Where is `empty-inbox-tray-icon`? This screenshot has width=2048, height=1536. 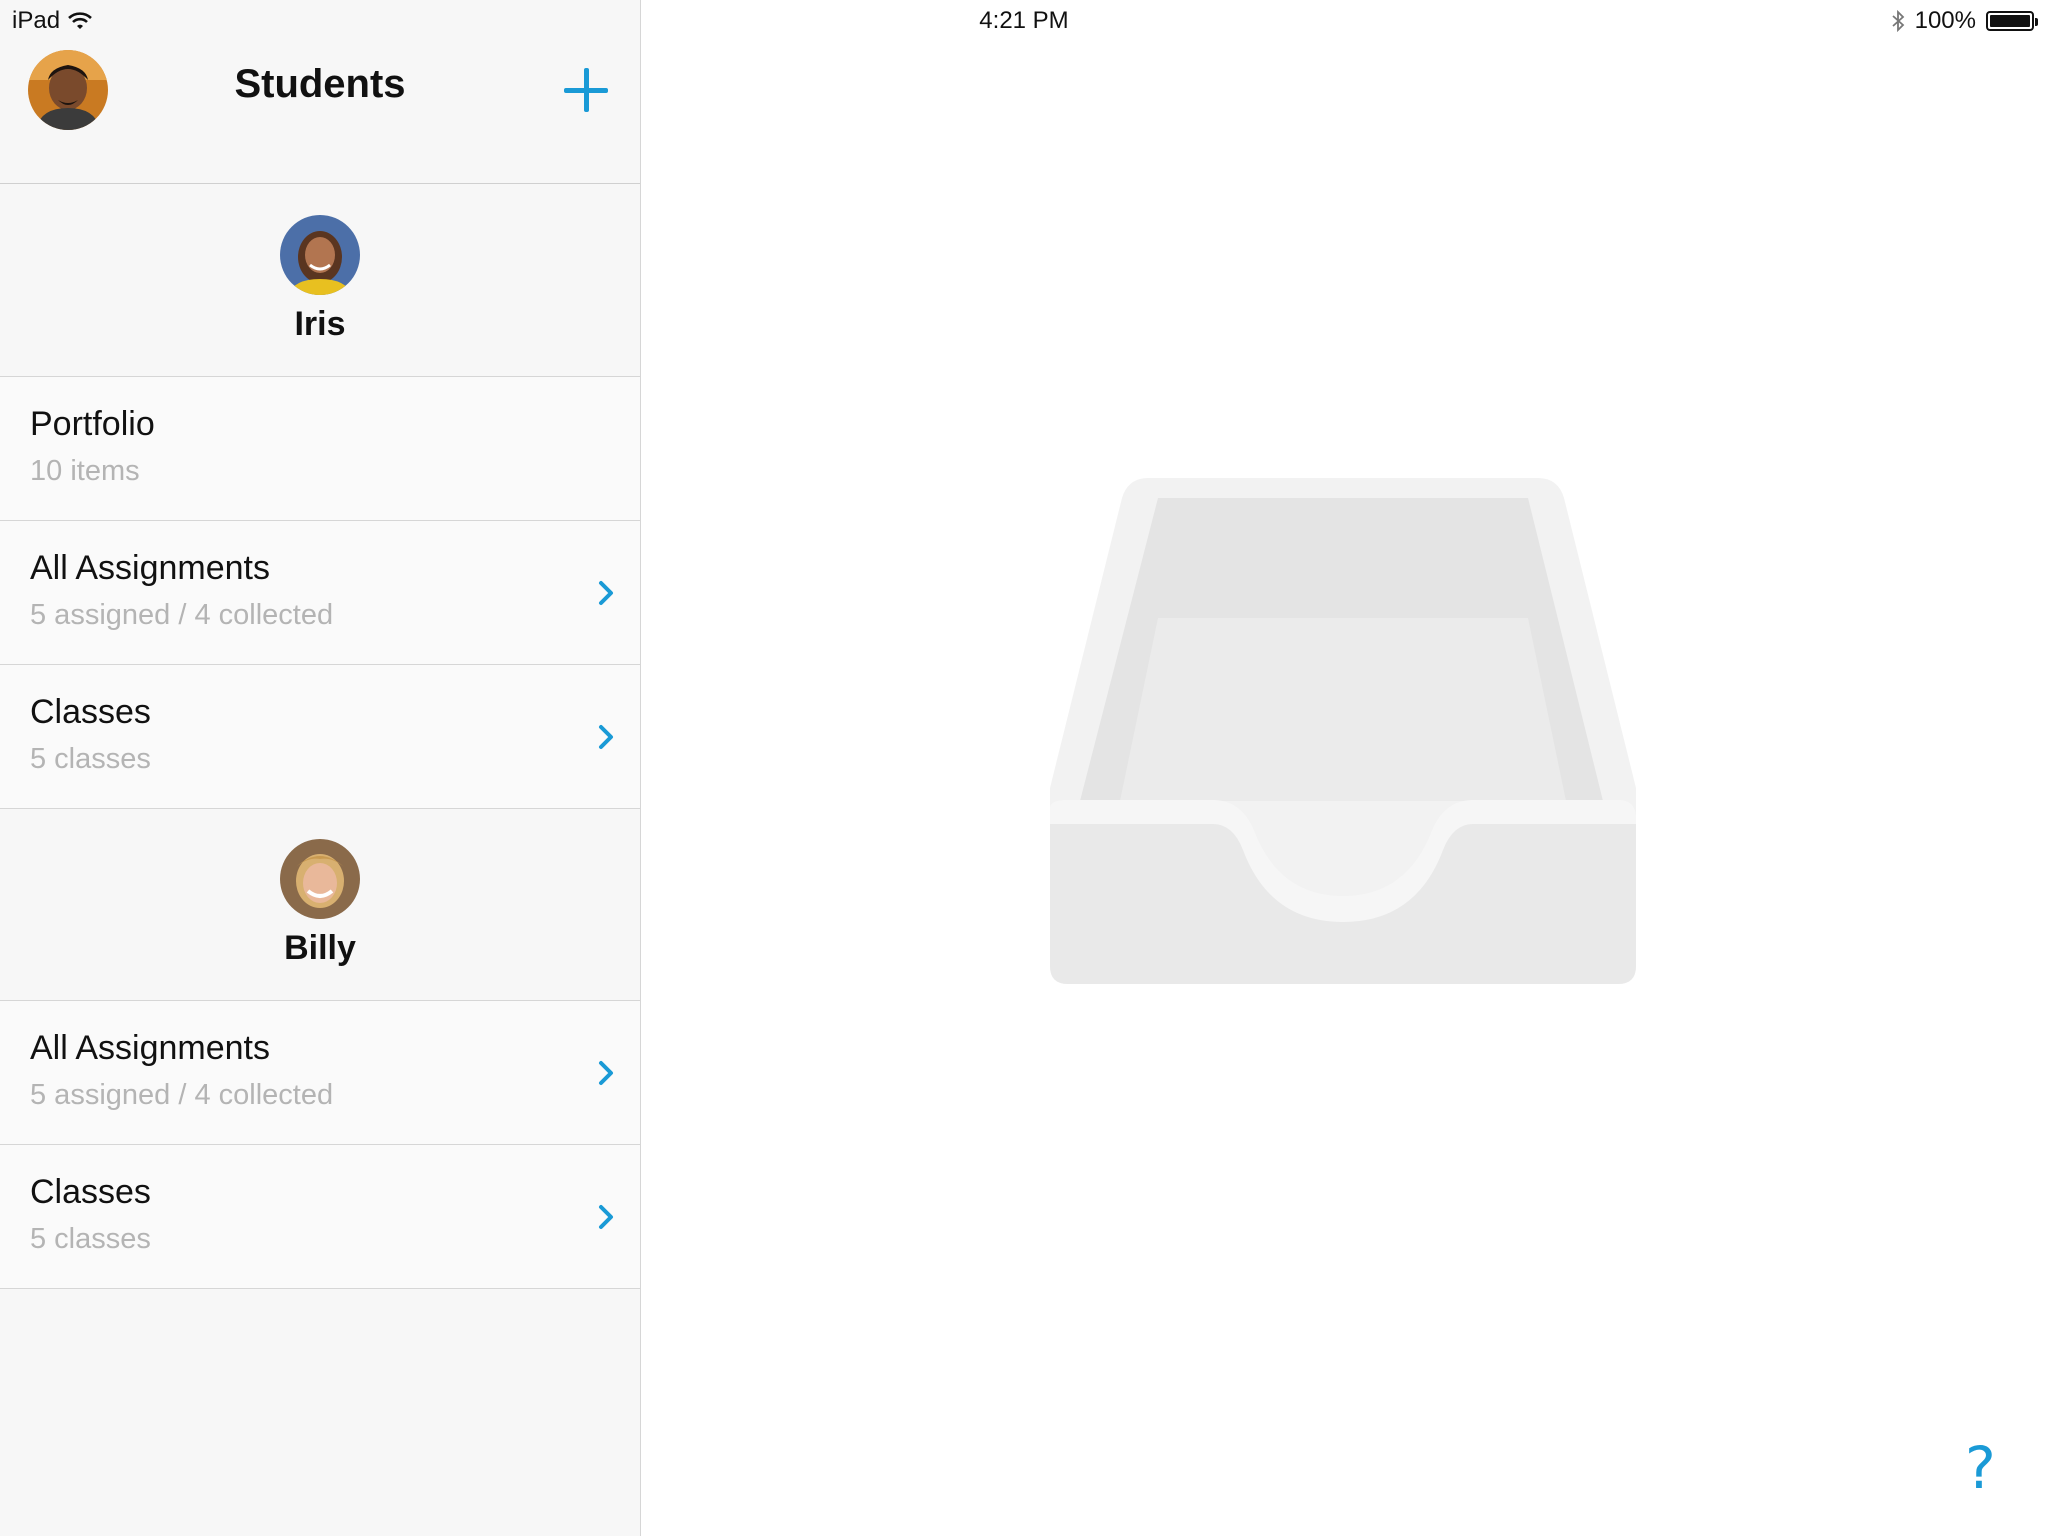
empty-inbox-tray-icon is located at coordinates (1343, 732).